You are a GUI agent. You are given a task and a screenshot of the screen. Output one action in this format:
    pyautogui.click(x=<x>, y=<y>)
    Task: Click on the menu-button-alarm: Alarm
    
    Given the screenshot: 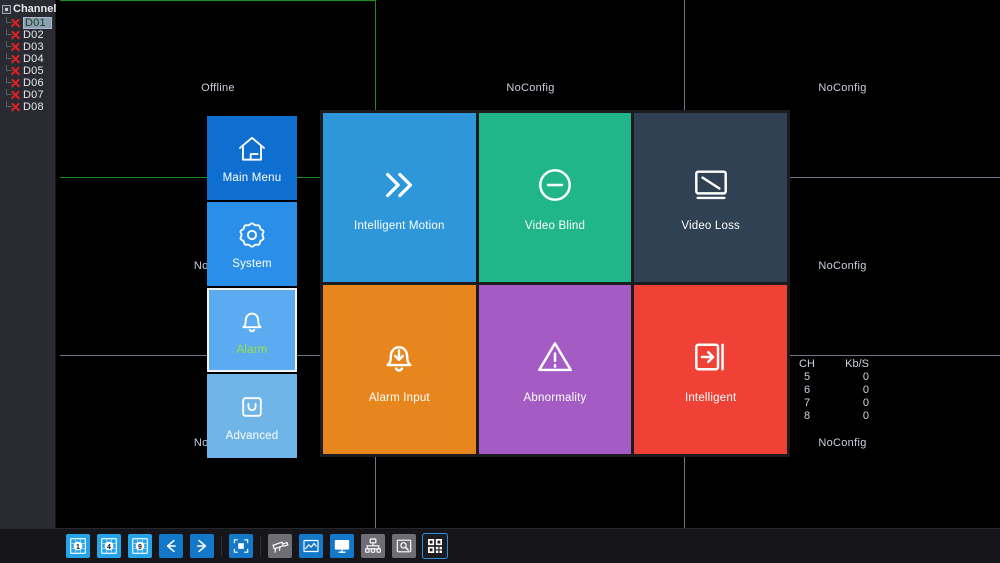 What is the action you would take?
    pyautogui.click(x=252, y=330)
    